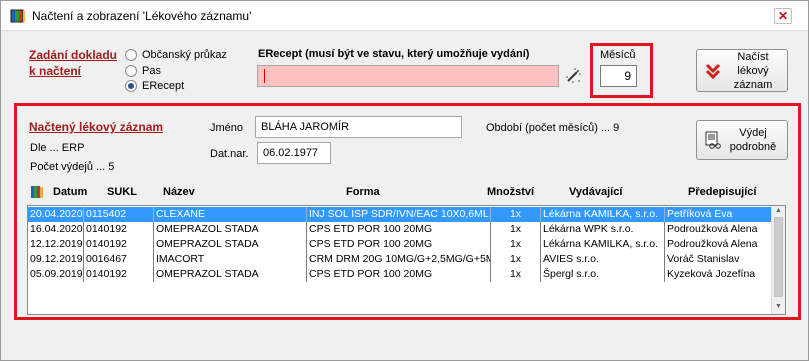 This screenshot has width=809, height=361. Describe the element at coordinates (230, 214) in the screenshot. I see `cell-nazev: CLEXANE` at that location.